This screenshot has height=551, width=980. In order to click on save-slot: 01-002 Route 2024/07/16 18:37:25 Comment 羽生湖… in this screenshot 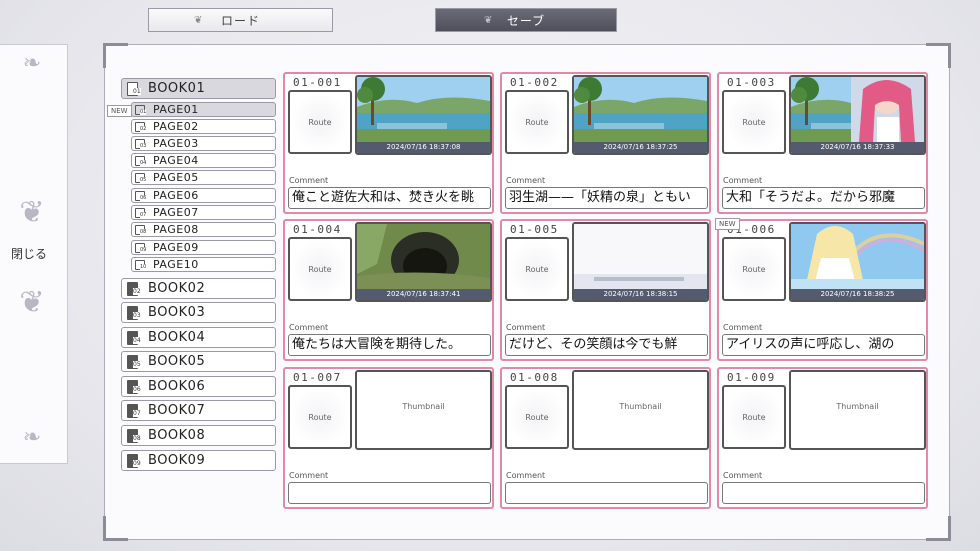, I will do `click(605, 143)`.